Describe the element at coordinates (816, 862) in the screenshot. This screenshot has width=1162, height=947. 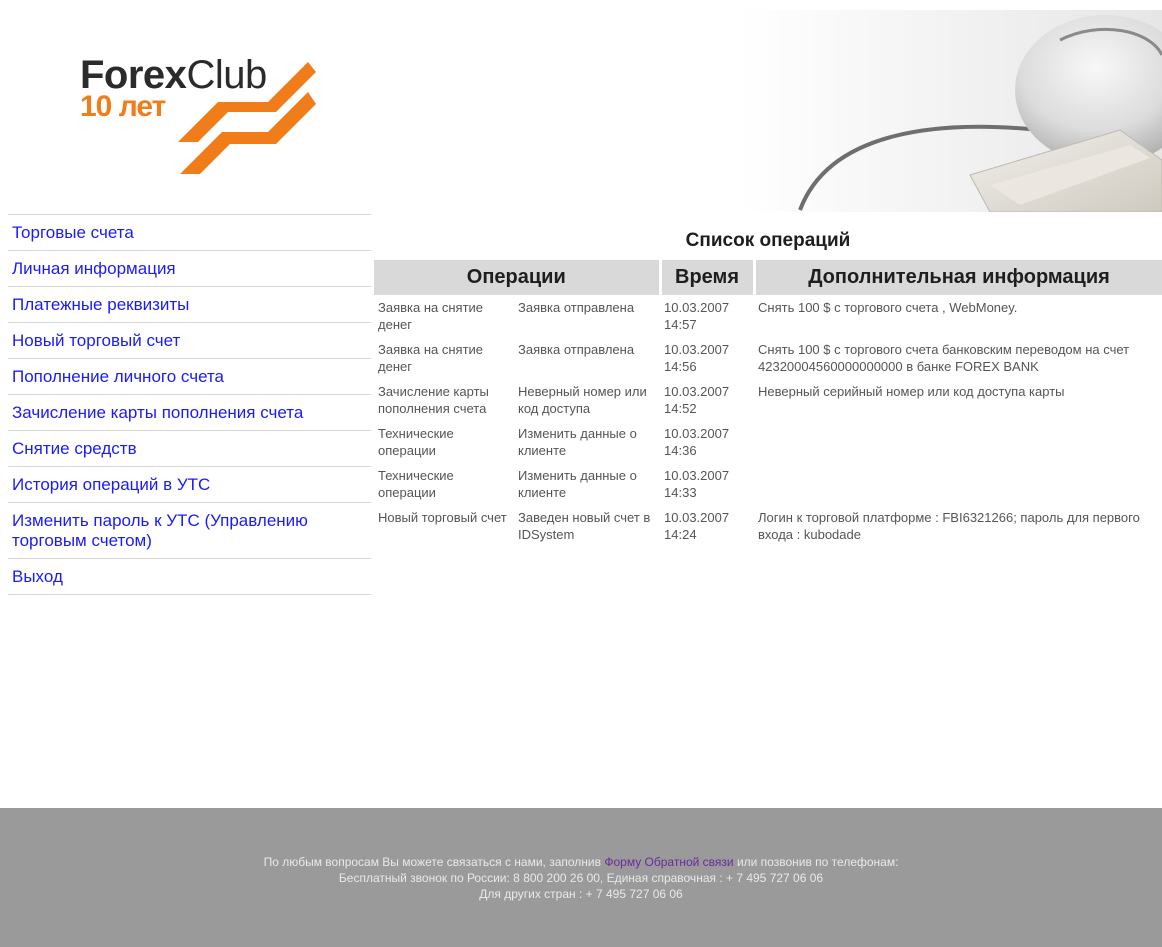
I see `footer-line1-after: или позвонив по телефонам:` at that location.